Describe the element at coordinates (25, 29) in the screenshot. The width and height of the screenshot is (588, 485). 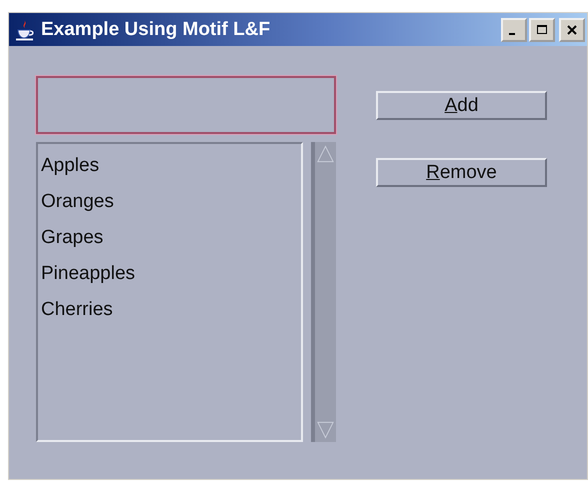
I see `coffee-cup-icon` at that location.